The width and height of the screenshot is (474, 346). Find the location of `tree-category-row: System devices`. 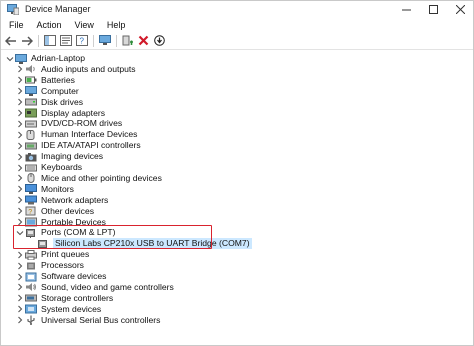

tree-category-row: System devices is located at coordinates (58, 309).